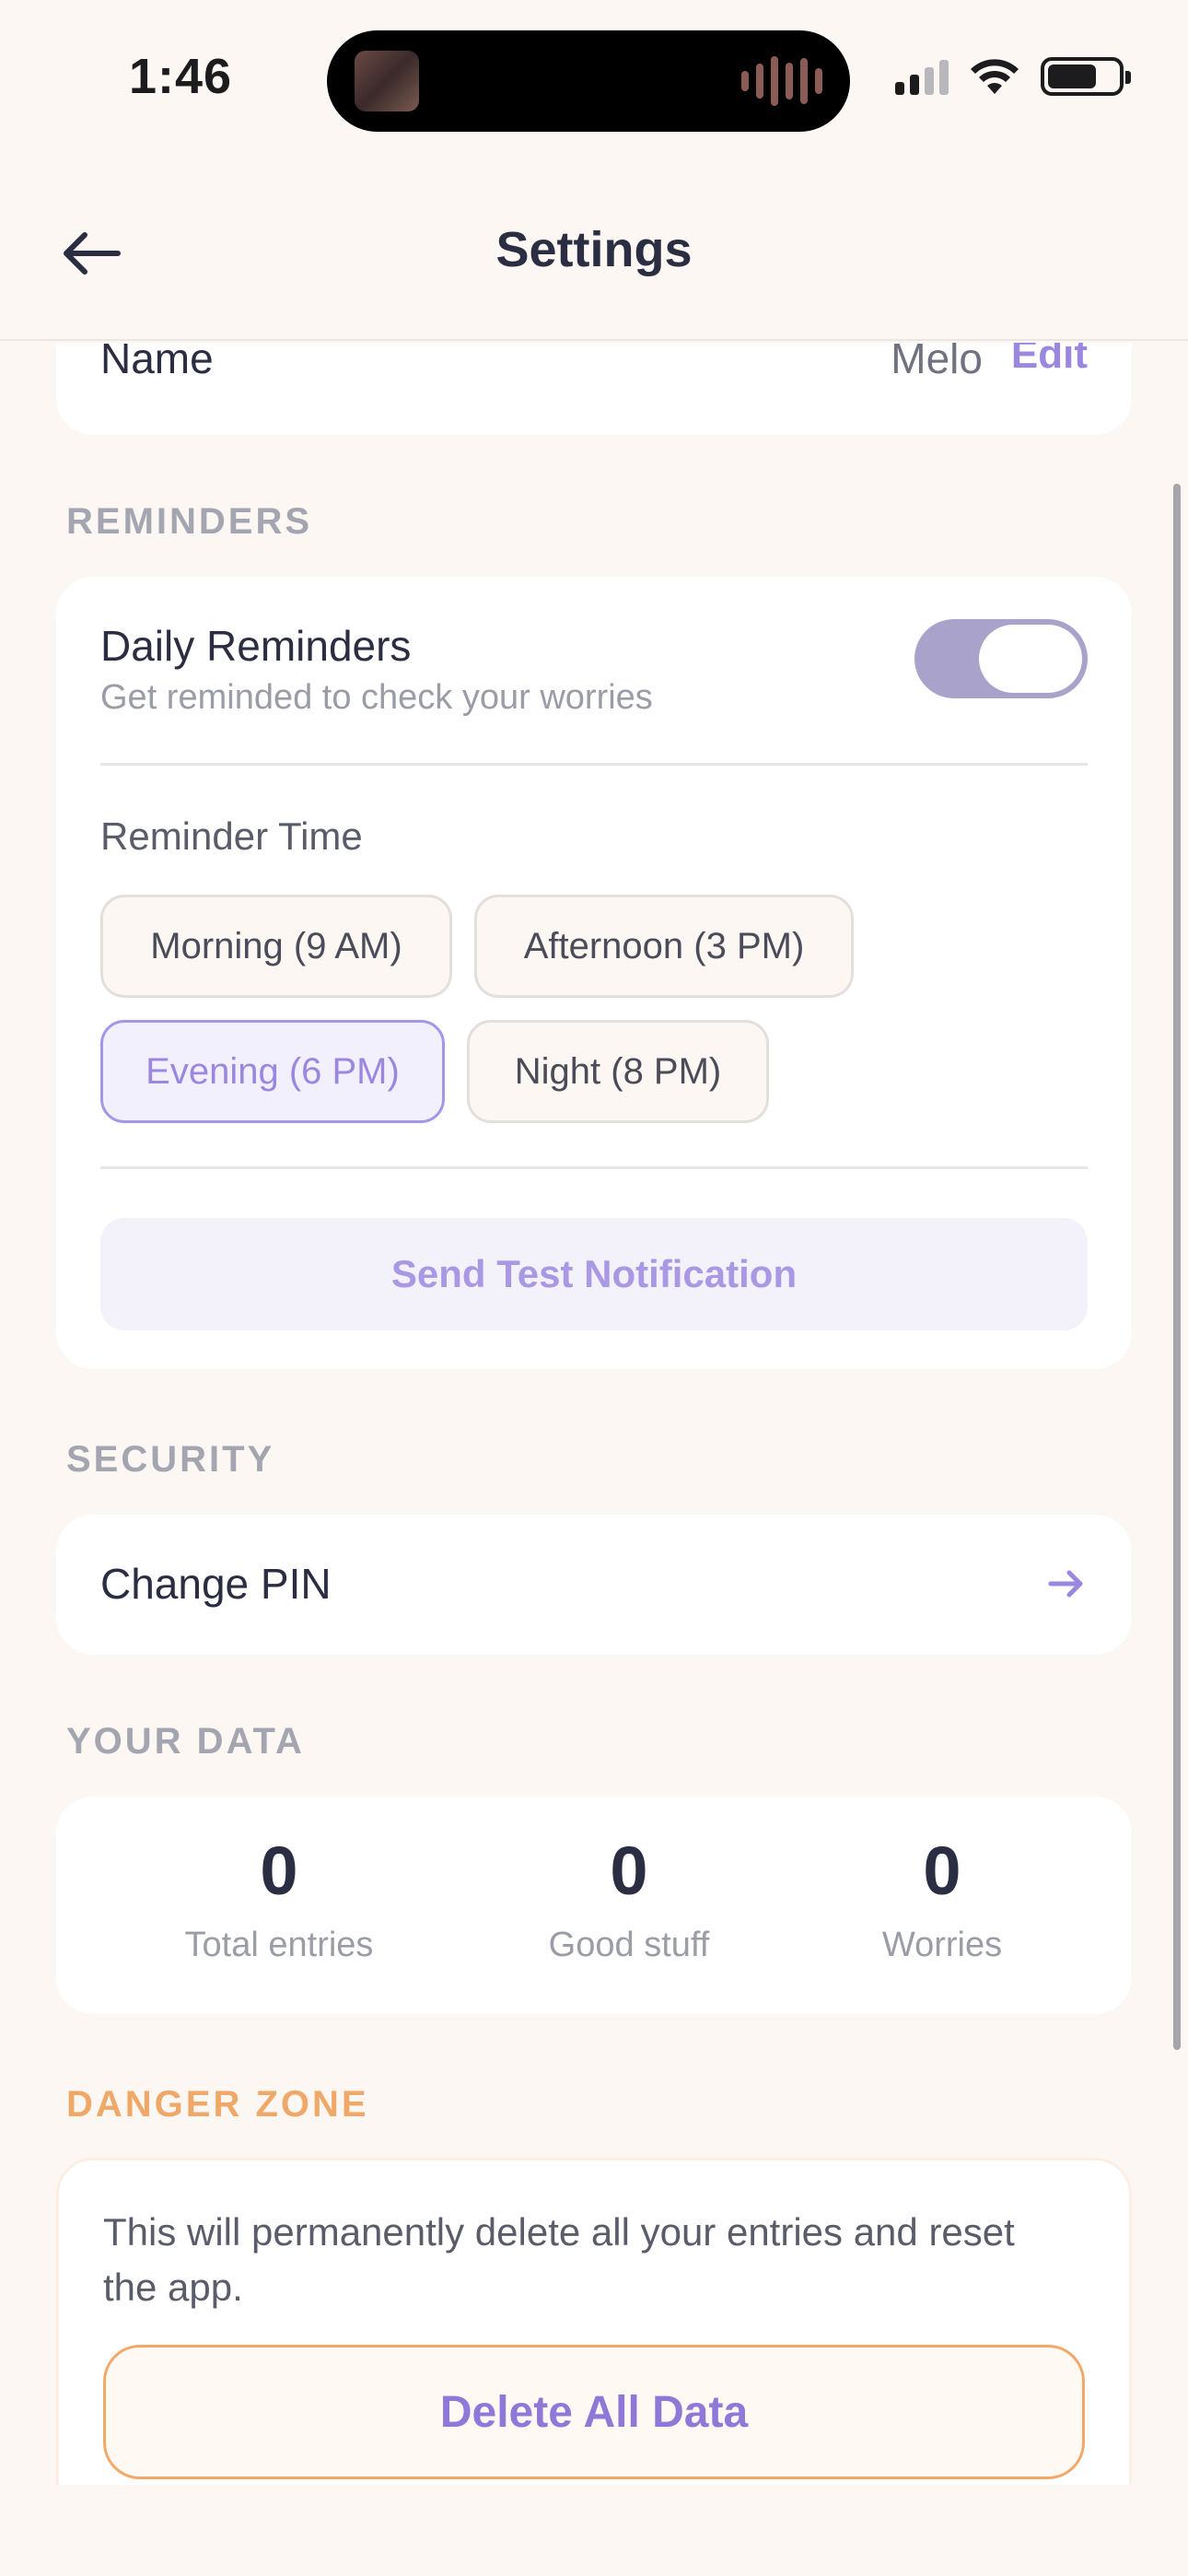 This screenshot has width=1188, height=2576. I want to click on toggle-knob, so click(1030, 659).